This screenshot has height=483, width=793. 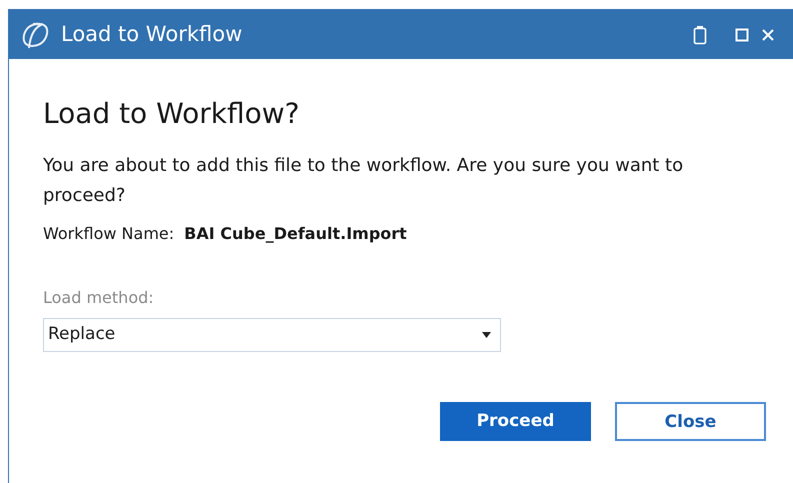 What do you see at coordinates (151, 34) in the screenshot?
I see `window-title: Load to Workflow` at bounding box center [151, 34].